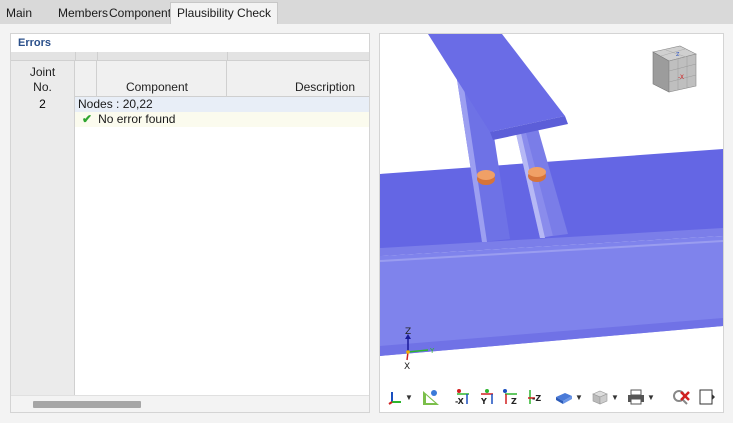 This screenshot has width=733, height=423. Describe the element at coordinates (222, 104) in the screenshot. I see `nodes-group-label: Nodes : 20,22` at that location.